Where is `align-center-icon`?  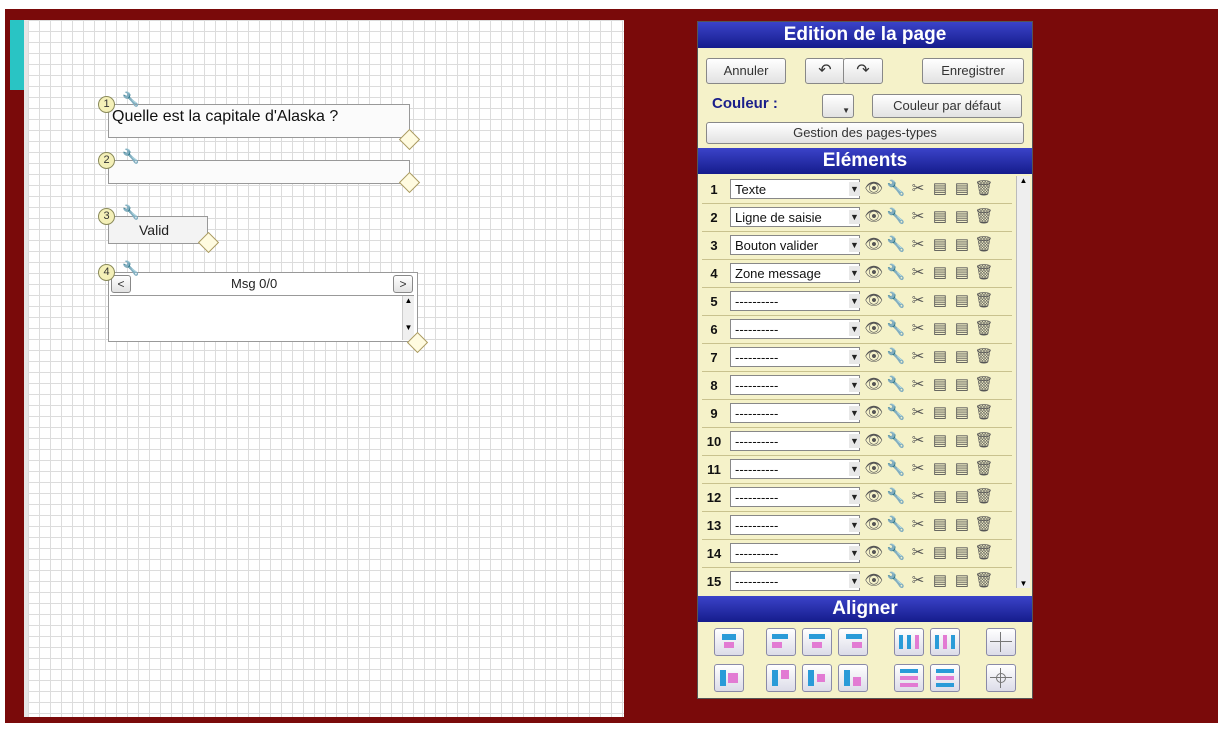
align-center-icon is located at coordinates (729, 642).